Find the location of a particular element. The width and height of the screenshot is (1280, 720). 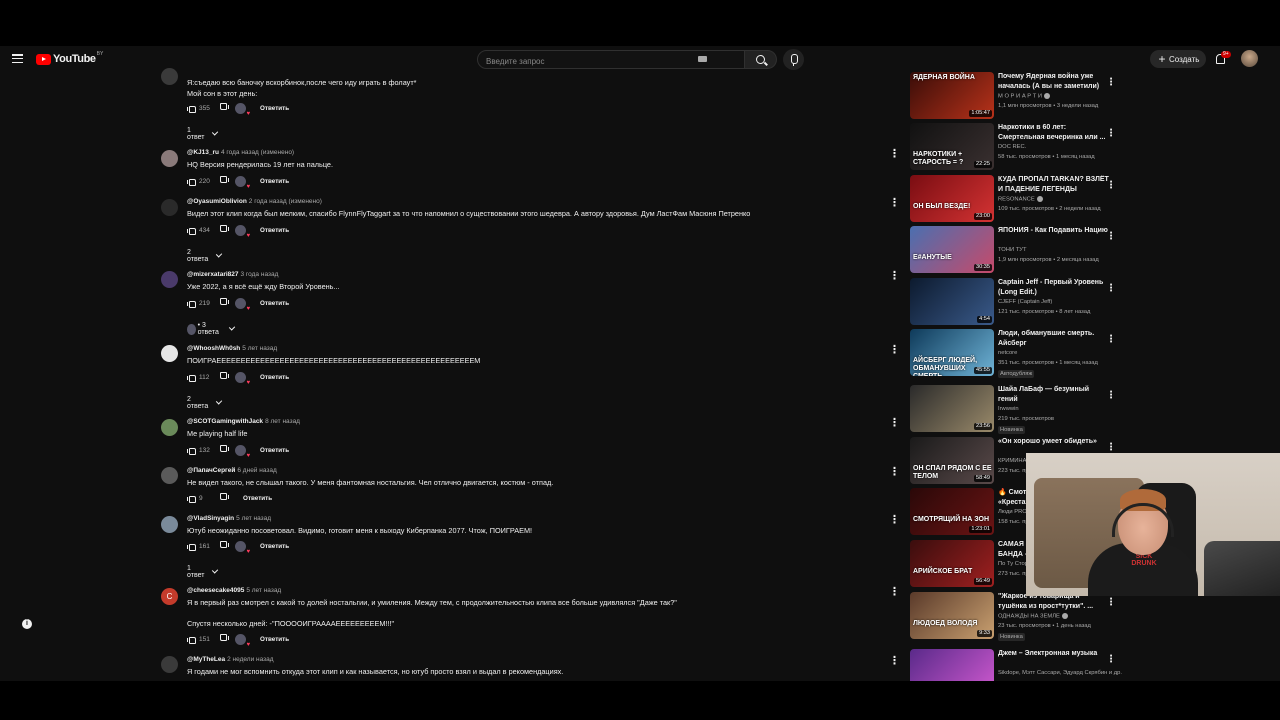

video-title: Шайа ЛаБаф — безумный гений is located at coordinates (1054, 395).